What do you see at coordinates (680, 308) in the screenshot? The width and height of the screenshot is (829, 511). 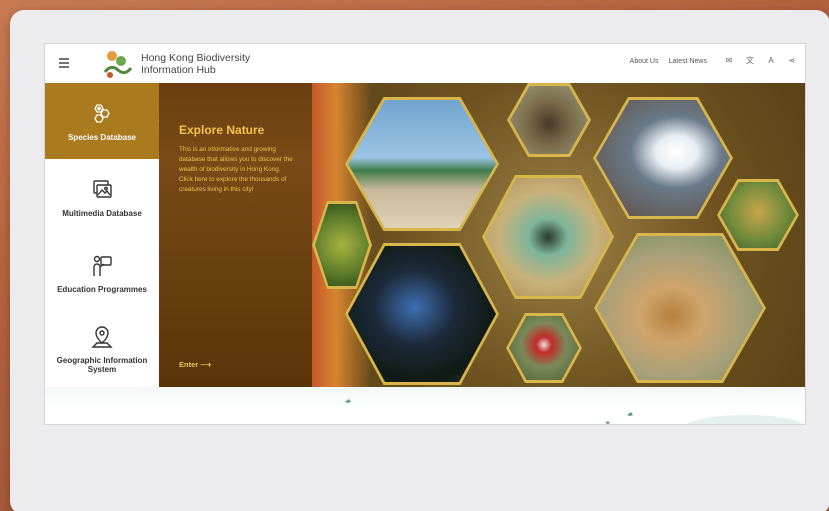 I see `photo-mongoose` at bounding box center [680, 308].